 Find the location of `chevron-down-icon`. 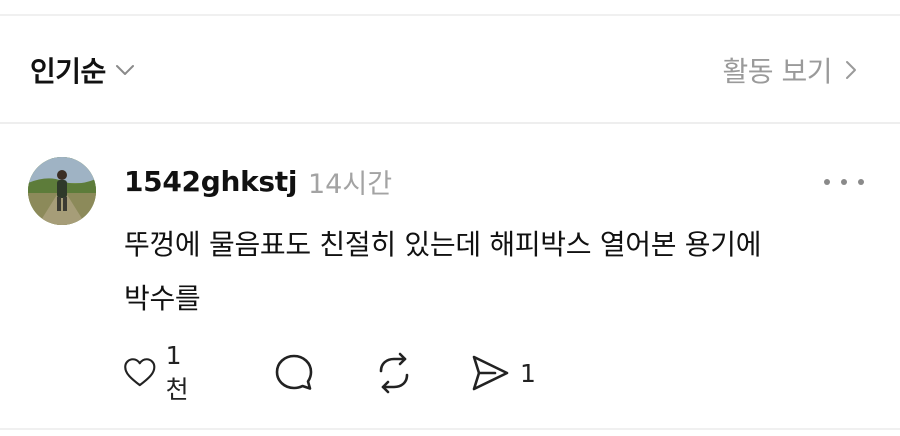

chevron-down-icon is located at coordinates (124, 70).